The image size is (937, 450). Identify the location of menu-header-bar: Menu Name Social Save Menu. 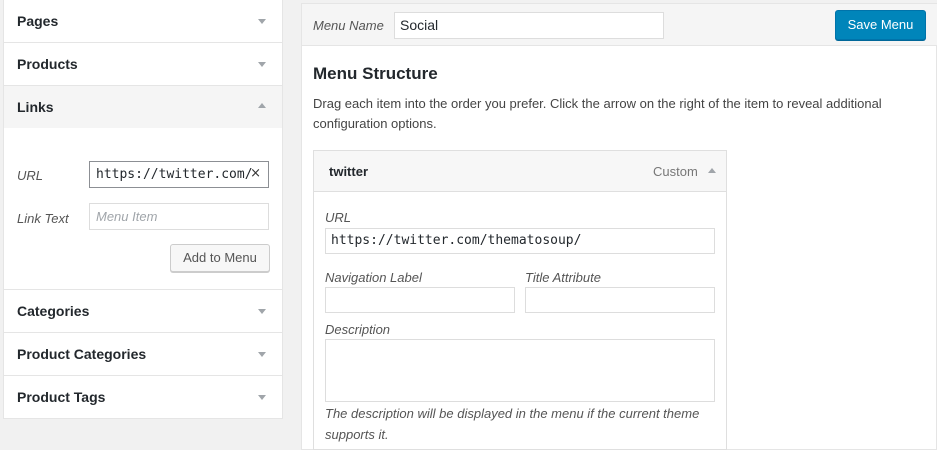
(619, 25).